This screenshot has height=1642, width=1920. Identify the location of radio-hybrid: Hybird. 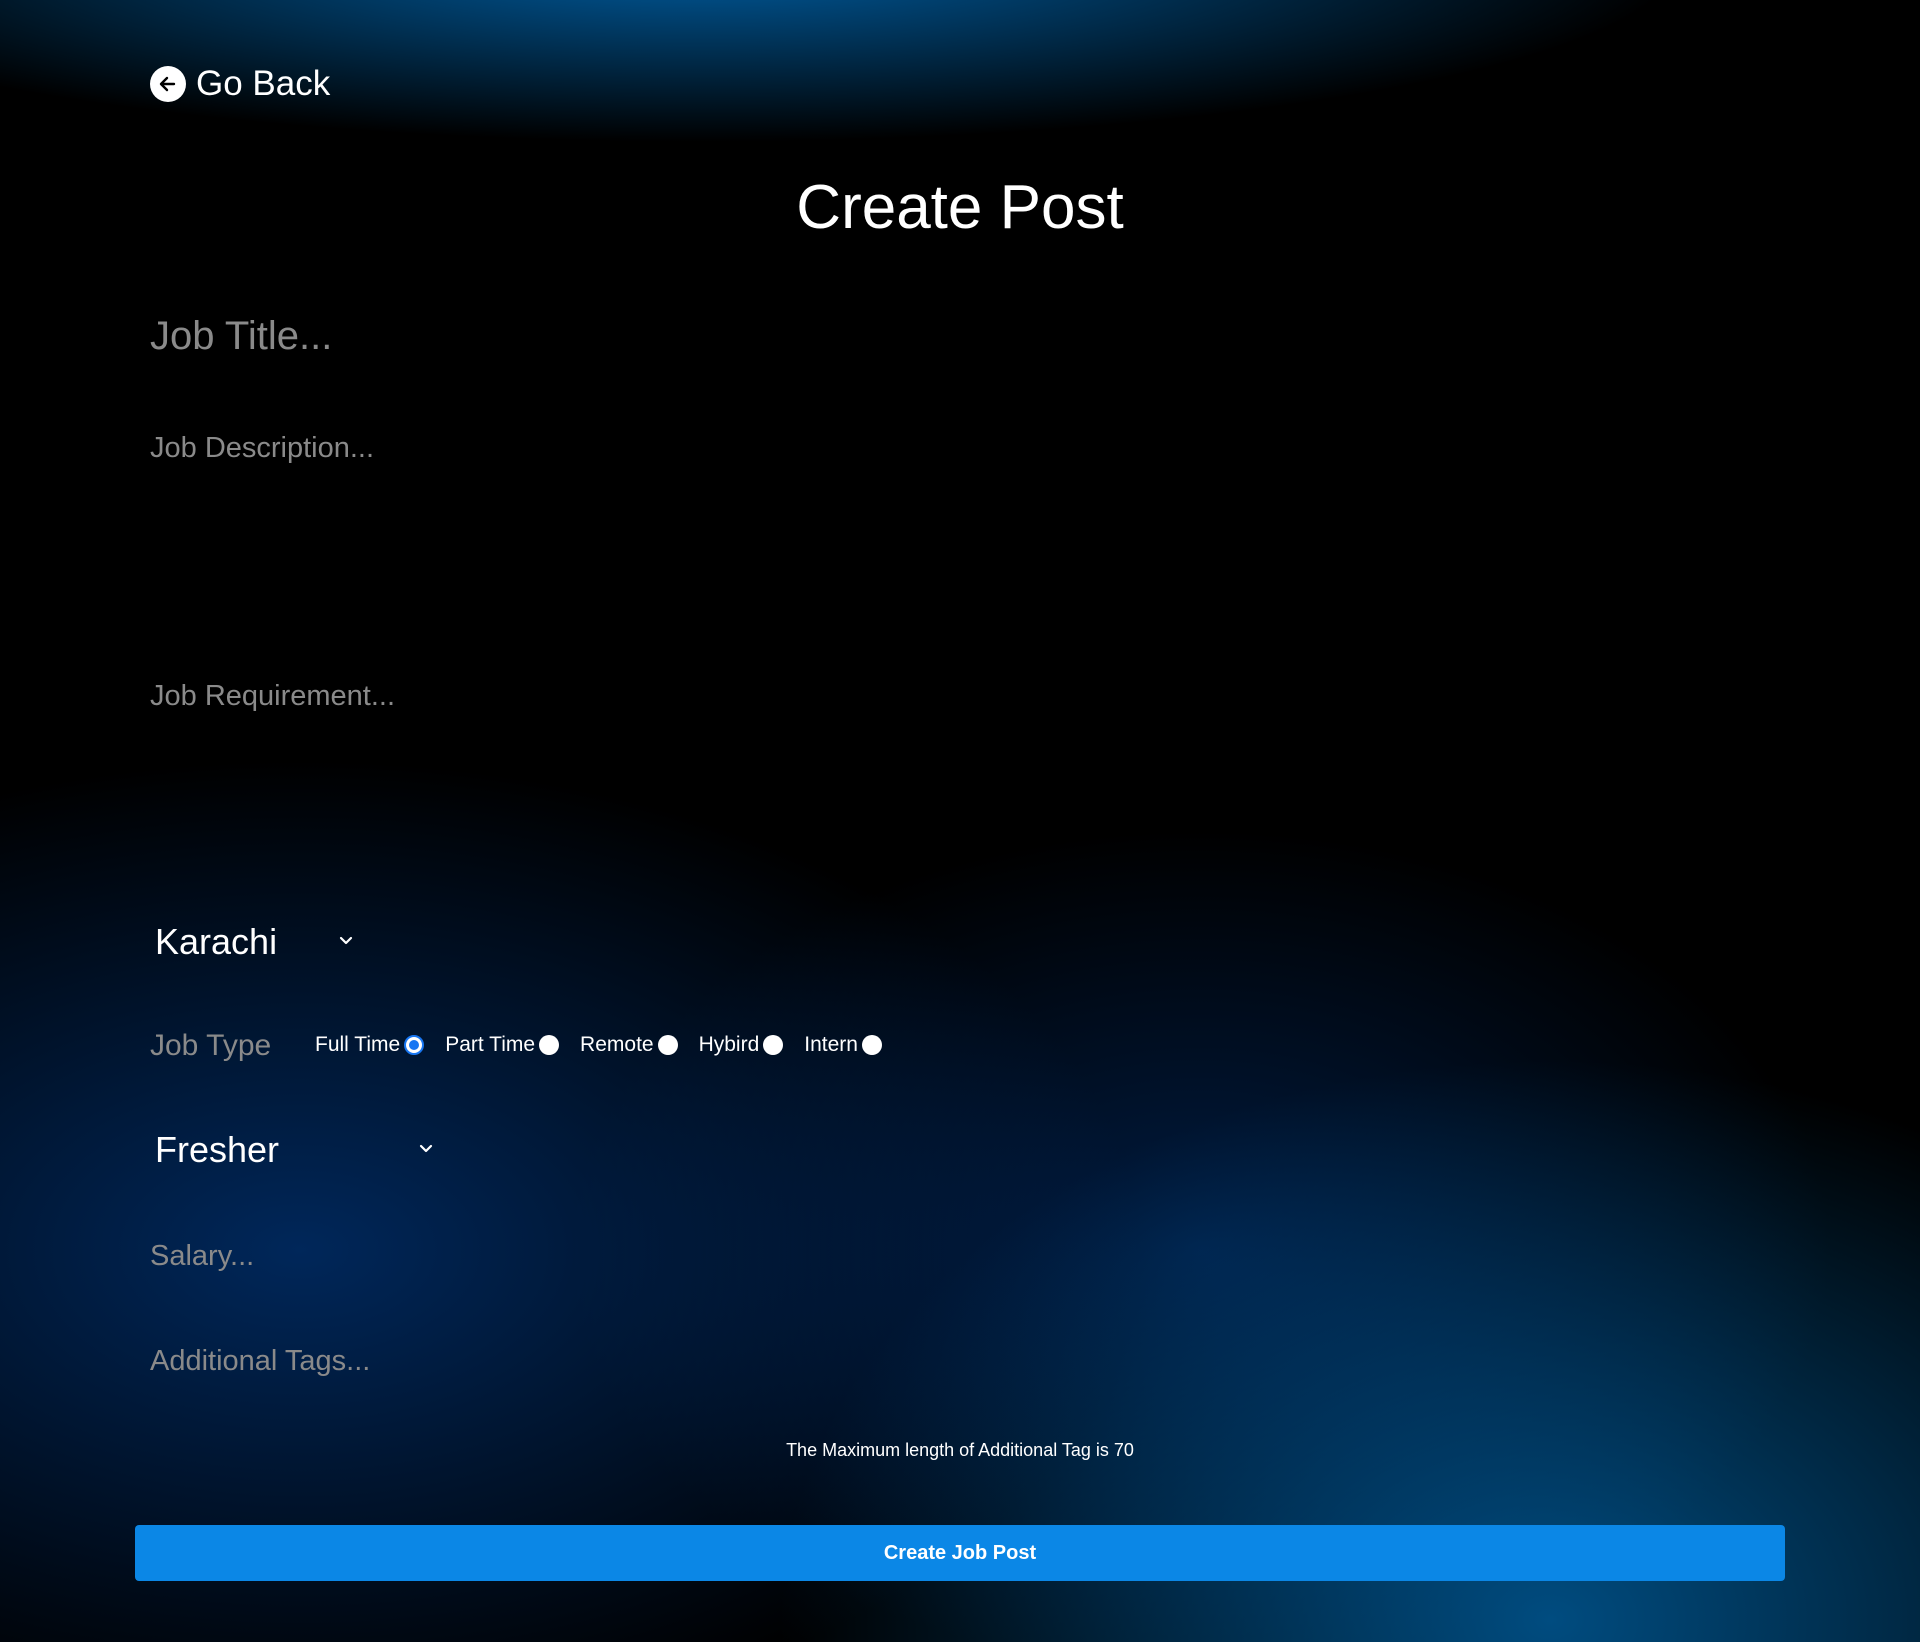
(741, 1045).